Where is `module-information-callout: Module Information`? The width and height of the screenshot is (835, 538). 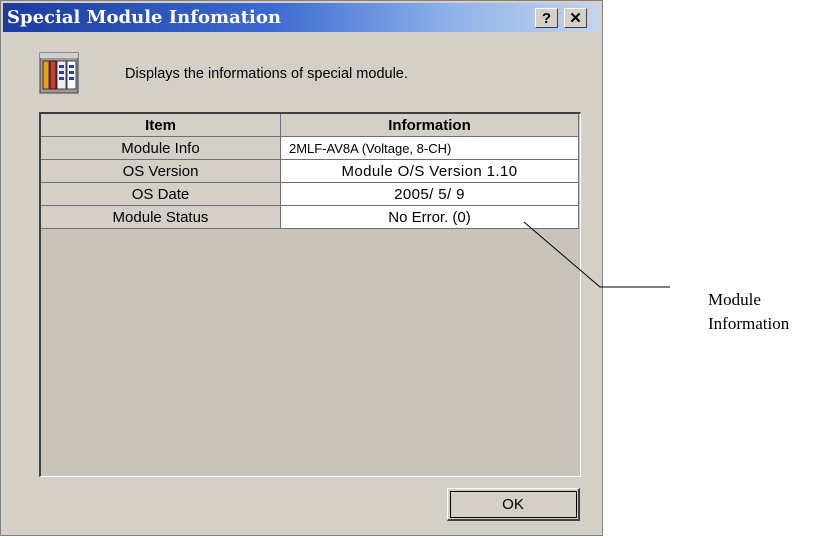
module-information-callout: Module Information is located at coordinates (748, 312).